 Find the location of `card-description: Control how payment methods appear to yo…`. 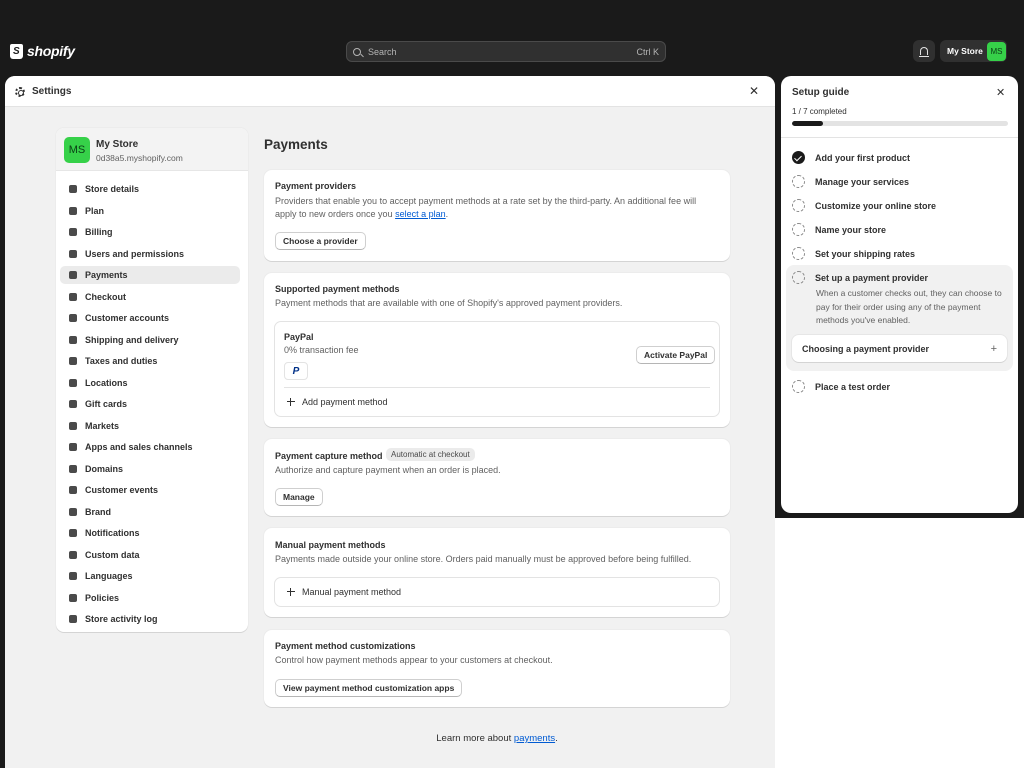

card-description: Control how payment methods appear to yo… is located at coordinates (414, 660).